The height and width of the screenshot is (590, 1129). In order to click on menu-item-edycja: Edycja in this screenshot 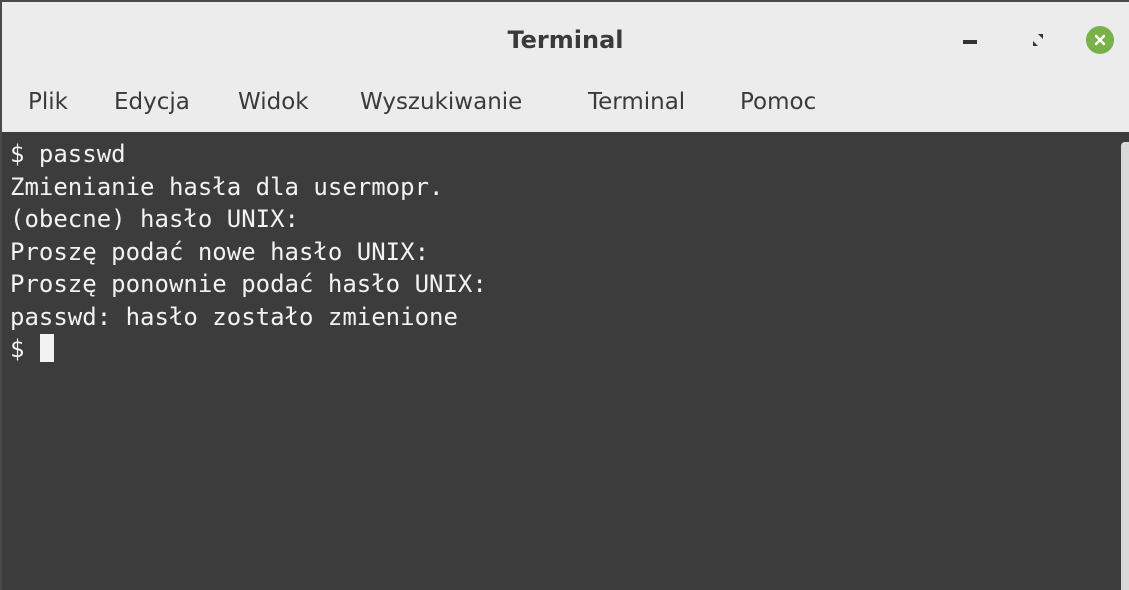, I will do `click(152, 102)`.